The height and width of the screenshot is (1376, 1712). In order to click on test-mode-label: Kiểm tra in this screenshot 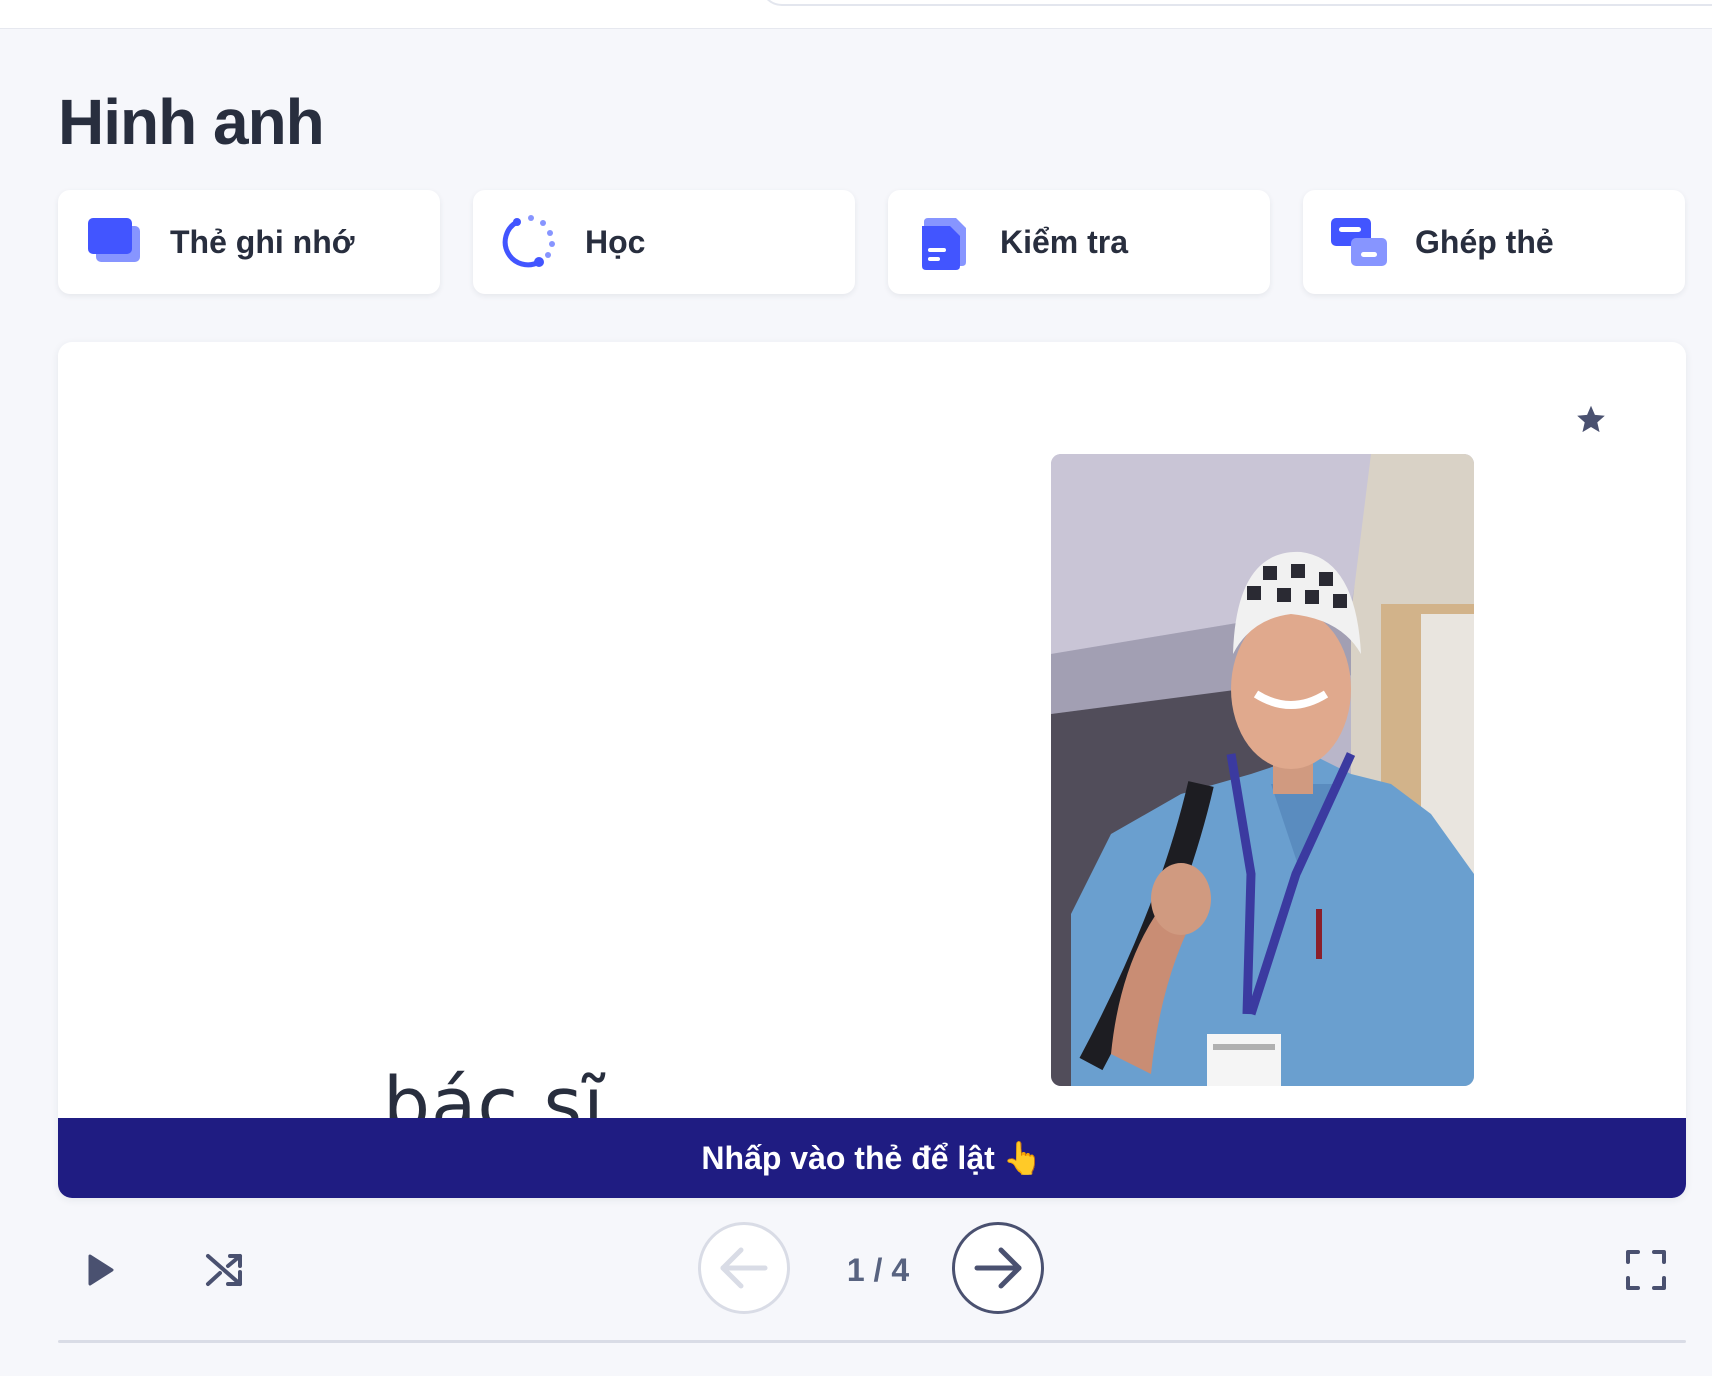, I will do `click(1064, 242)`.